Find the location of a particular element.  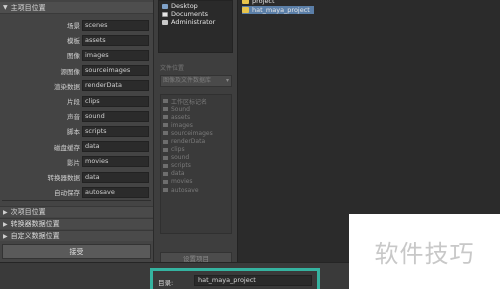

accept-button: 接受 is located at coordinates (76, 251).